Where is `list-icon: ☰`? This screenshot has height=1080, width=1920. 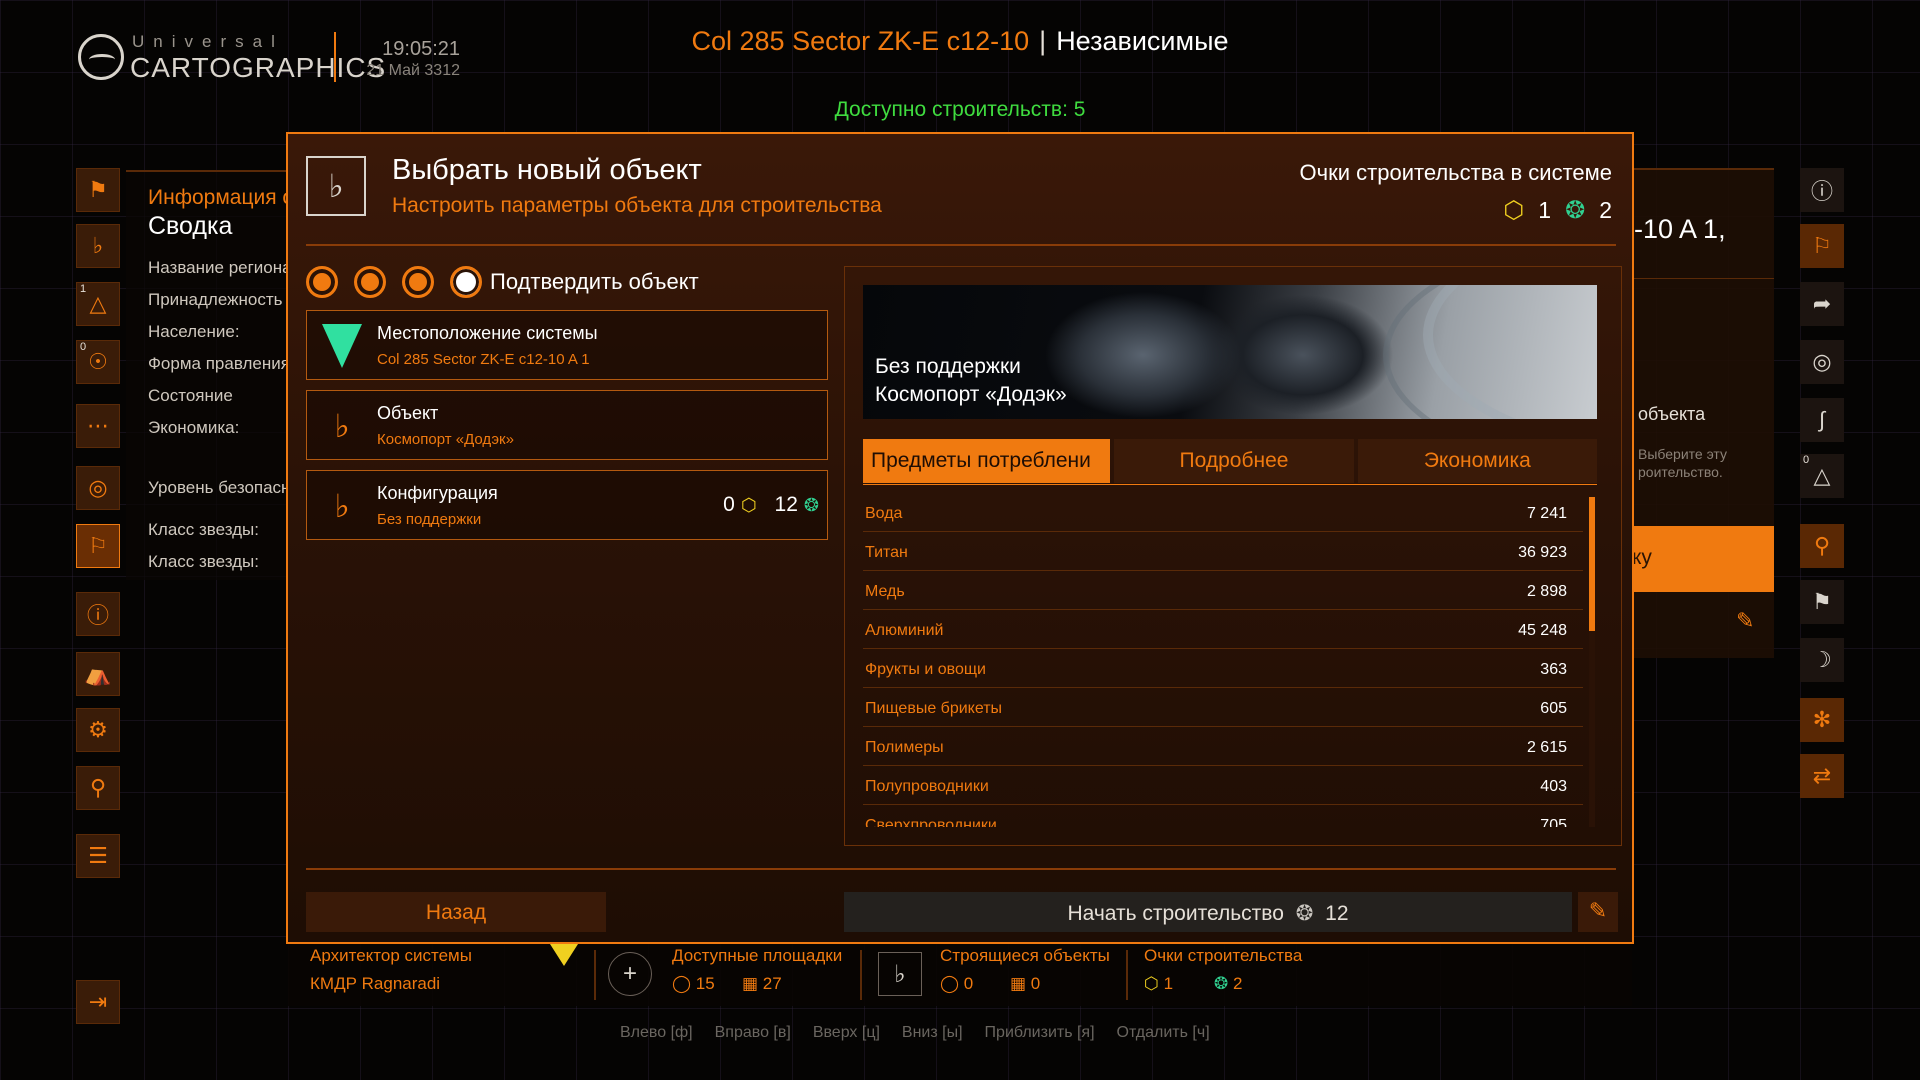
list-icon: ☰ is located at coordinates (98, 856).